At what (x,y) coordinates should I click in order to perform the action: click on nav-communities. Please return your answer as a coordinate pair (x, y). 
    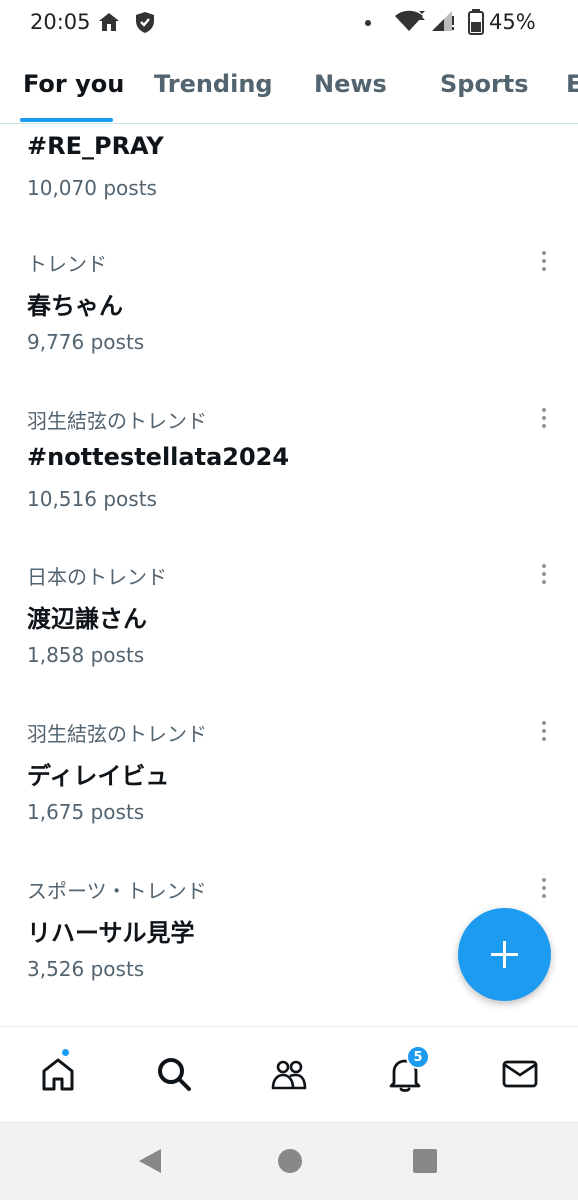
    Looking at the image, I should click on (289, 1074).